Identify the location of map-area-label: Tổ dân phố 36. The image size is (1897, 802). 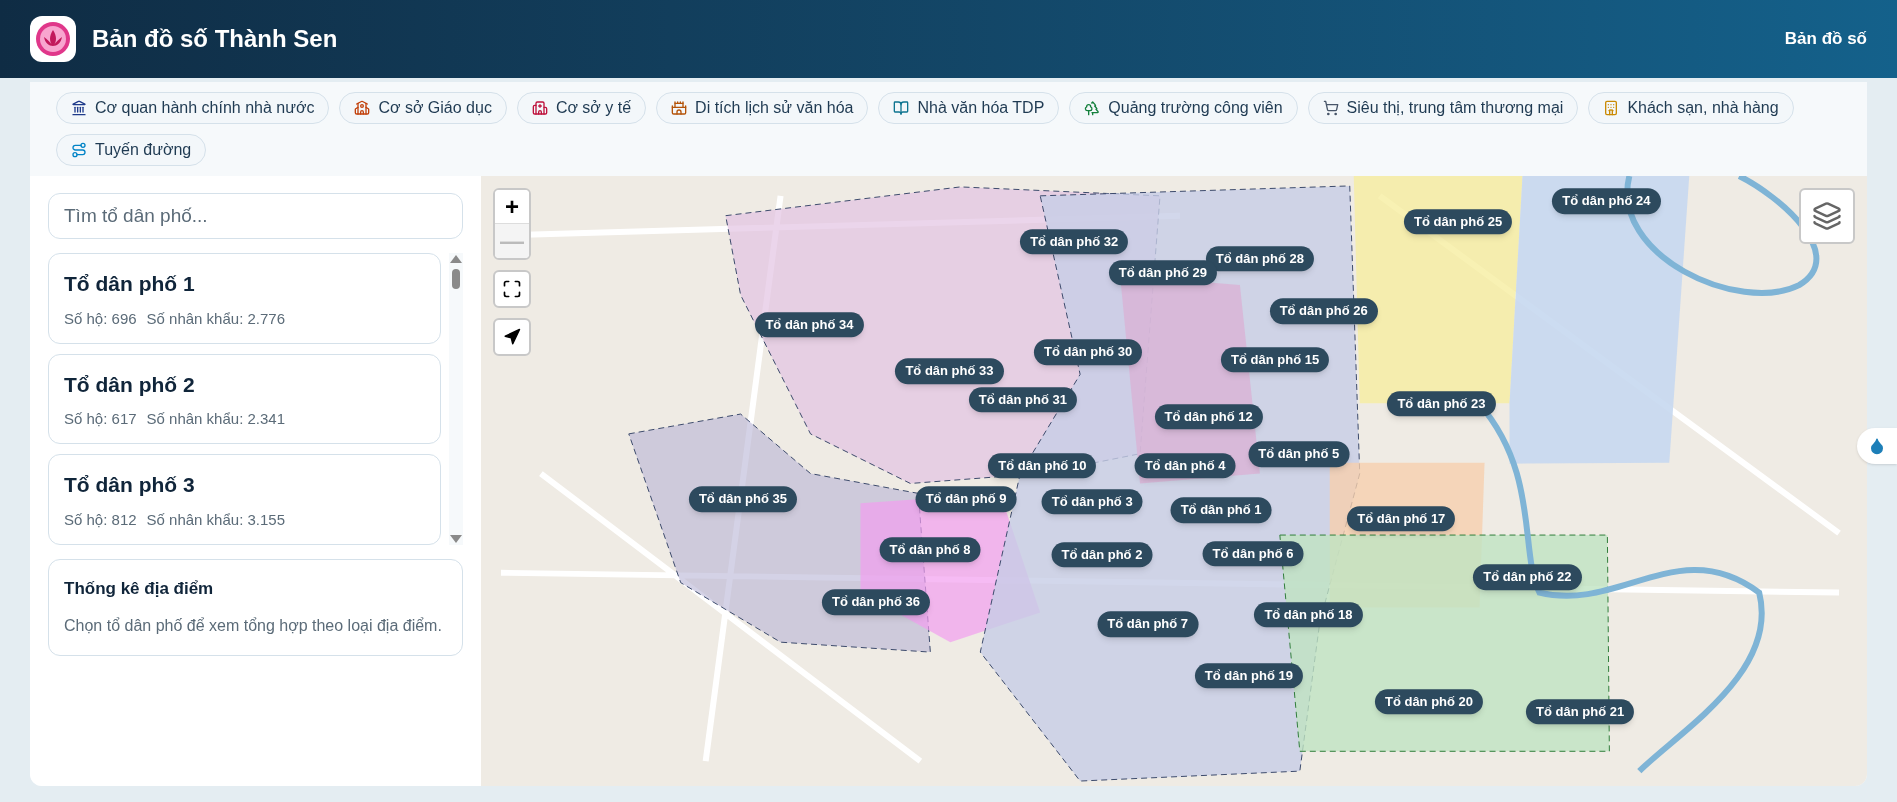
(876, 602).